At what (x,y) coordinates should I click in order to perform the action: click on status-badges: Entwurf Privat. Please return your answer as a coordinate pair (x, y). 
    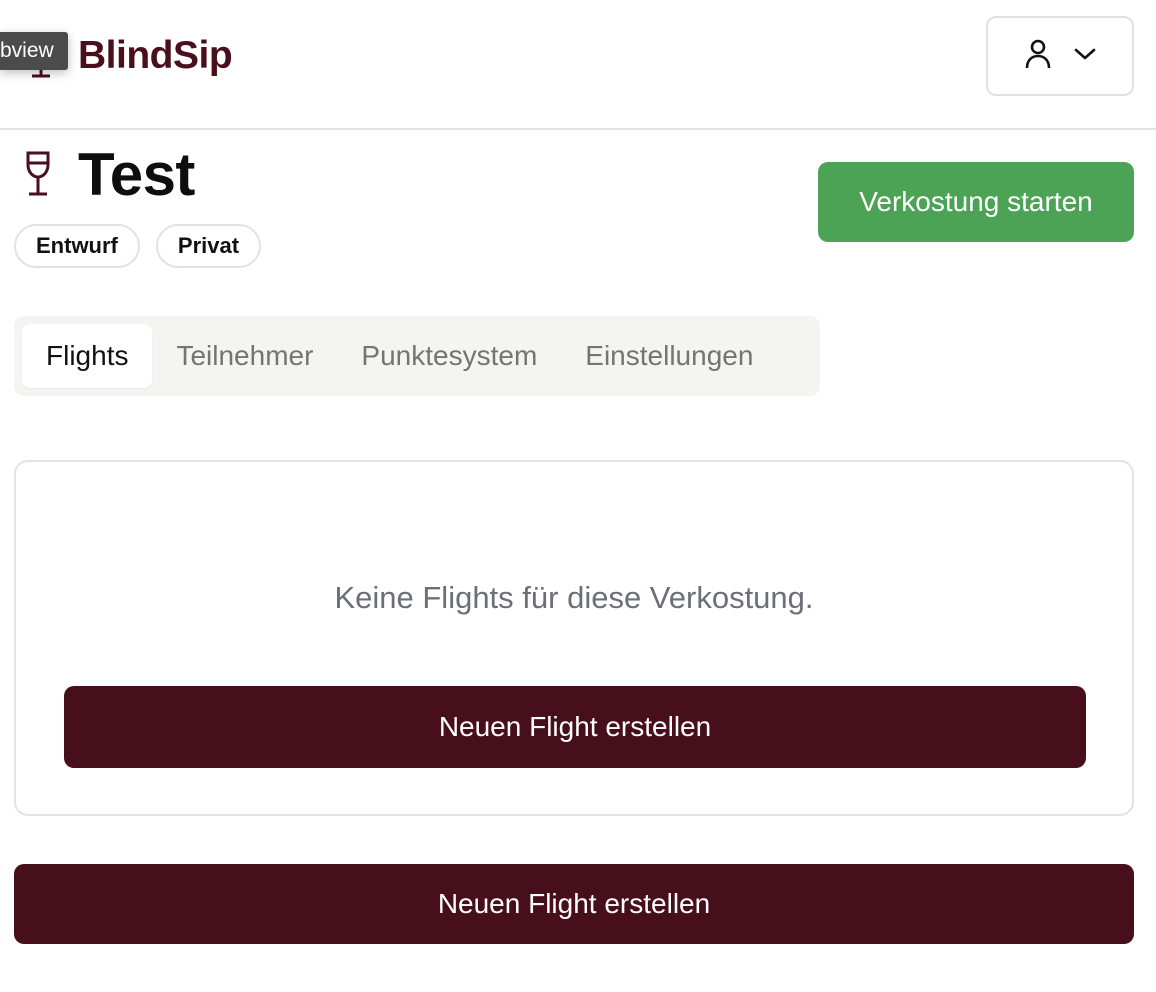
    Looking at the image, I should click on (138, 246).